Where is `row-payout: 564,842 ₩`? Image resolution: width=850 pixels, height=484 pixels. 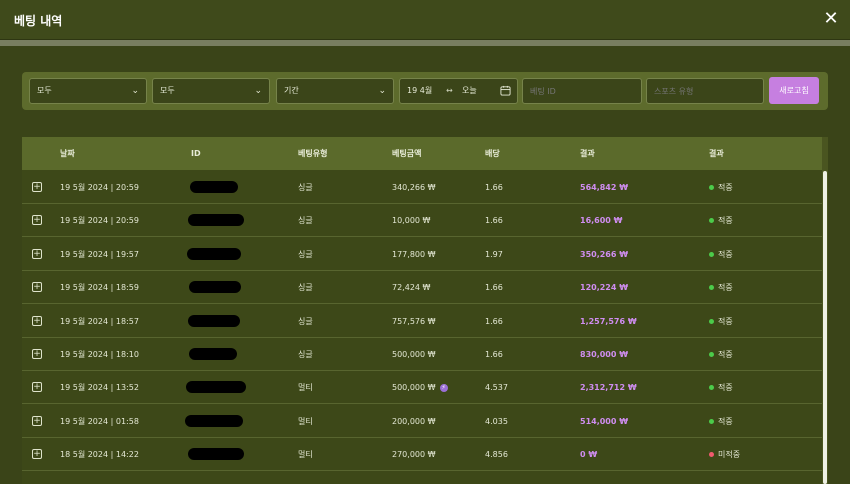 row-payout: 564,842 ₩ is located at coordinates (604, 187).